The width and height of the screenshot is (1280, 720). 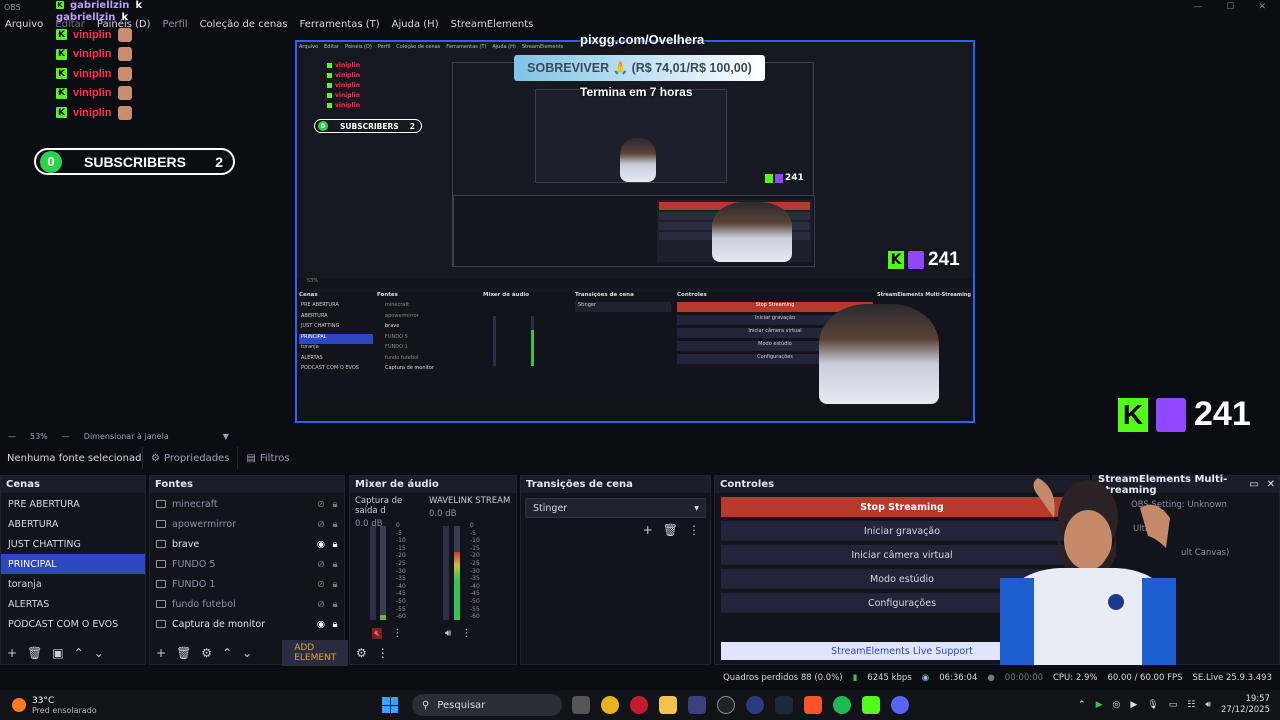 I want to click on volume-icon: 🔊︎, so click(x=1208, y=705).